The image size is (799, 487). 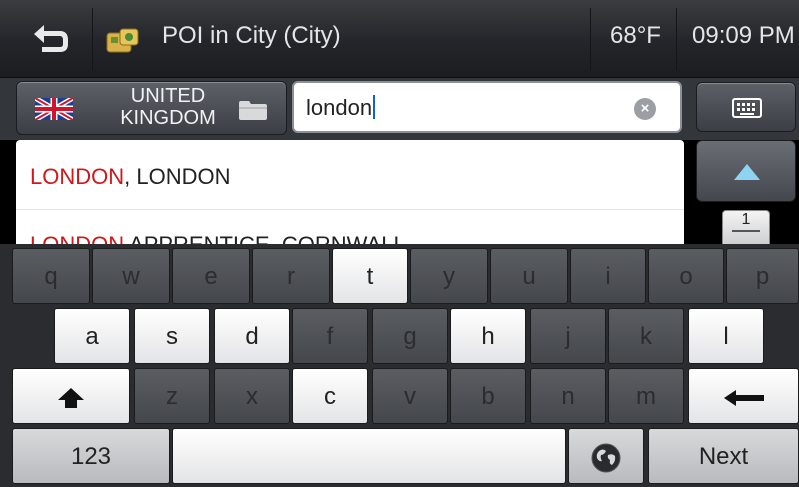 What do you see at coordinates (645, 109) in the screenshot?
I see `clear-icon: ×` at bounding box center [645, 109].